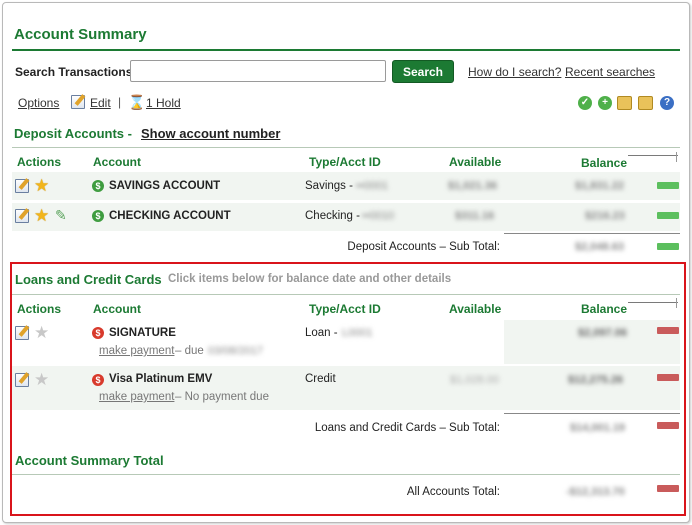 The width and height of the screenshot is (692, 525). Describe the element at coordinates (329, 186) in the screenshot. I see `account-type: Savings -` at that location.